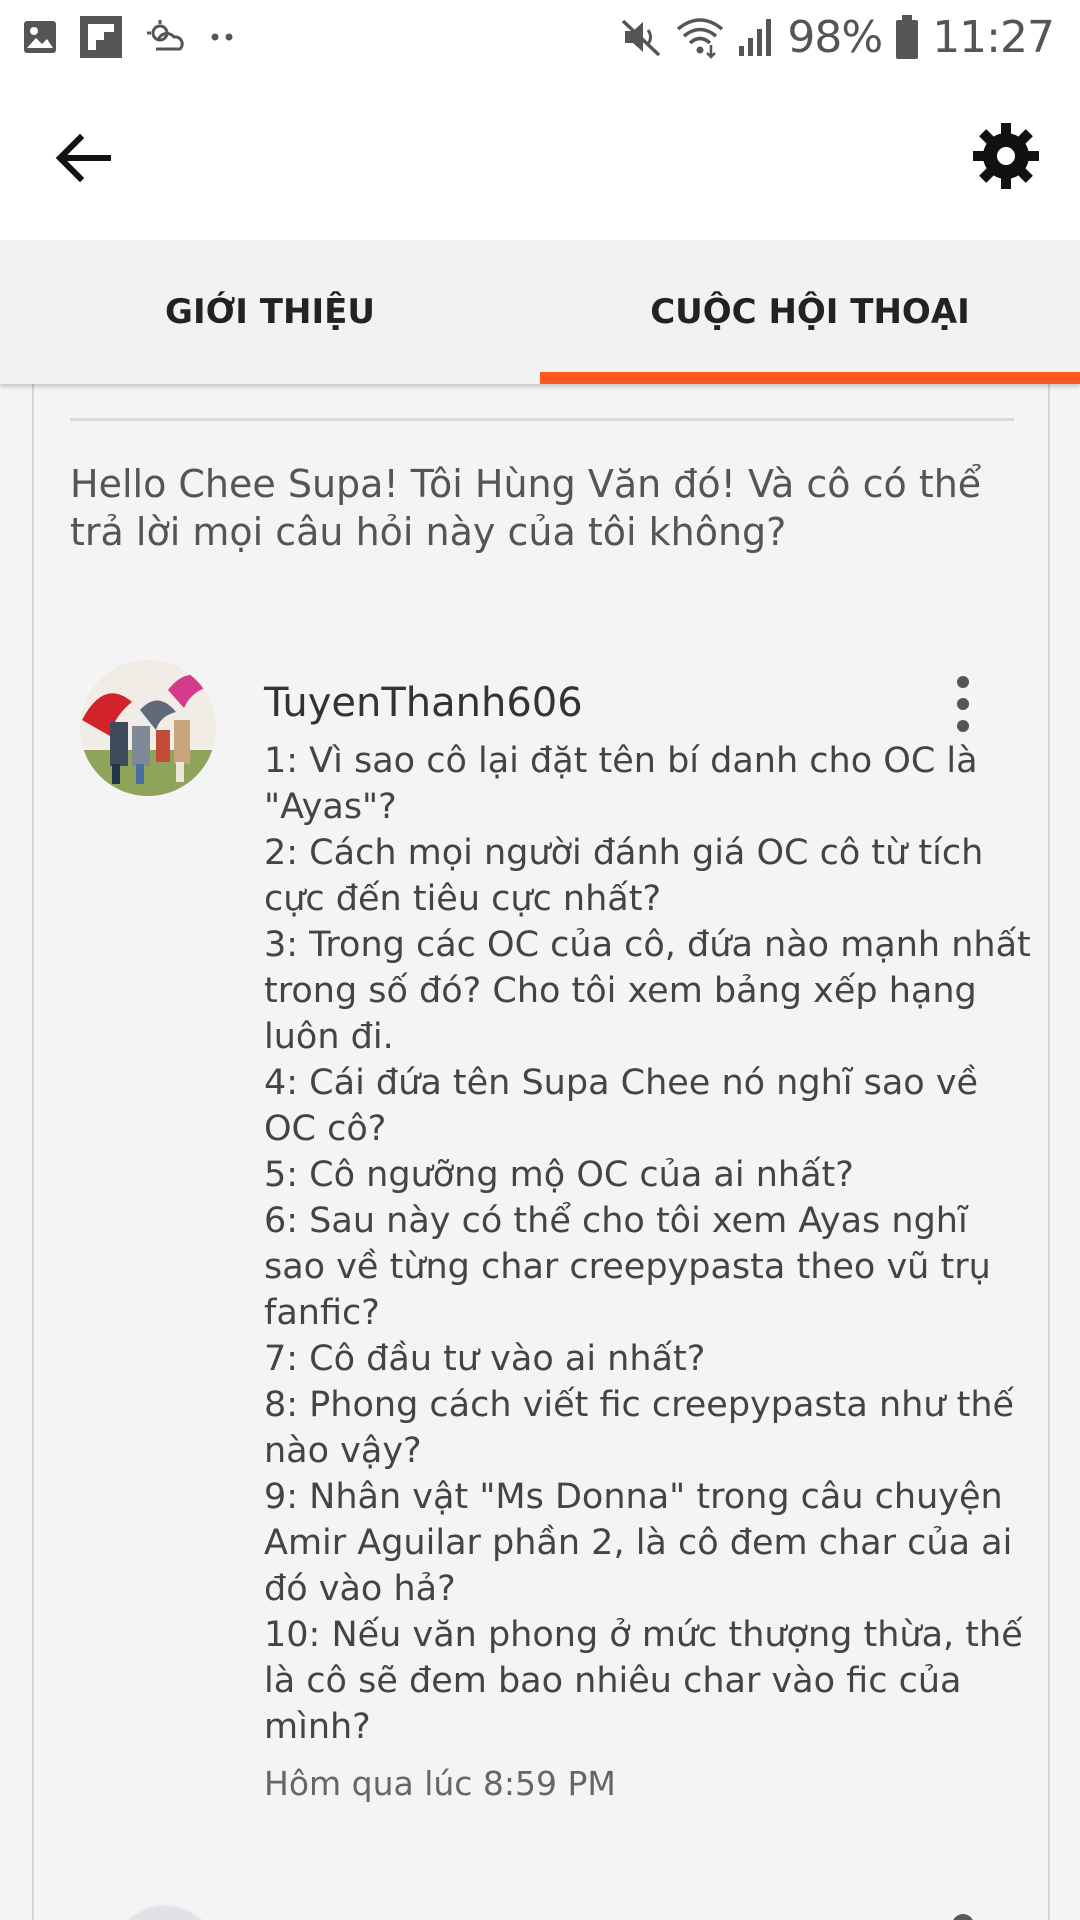  I want to click on status-bar-notifications, so click(129, 37).